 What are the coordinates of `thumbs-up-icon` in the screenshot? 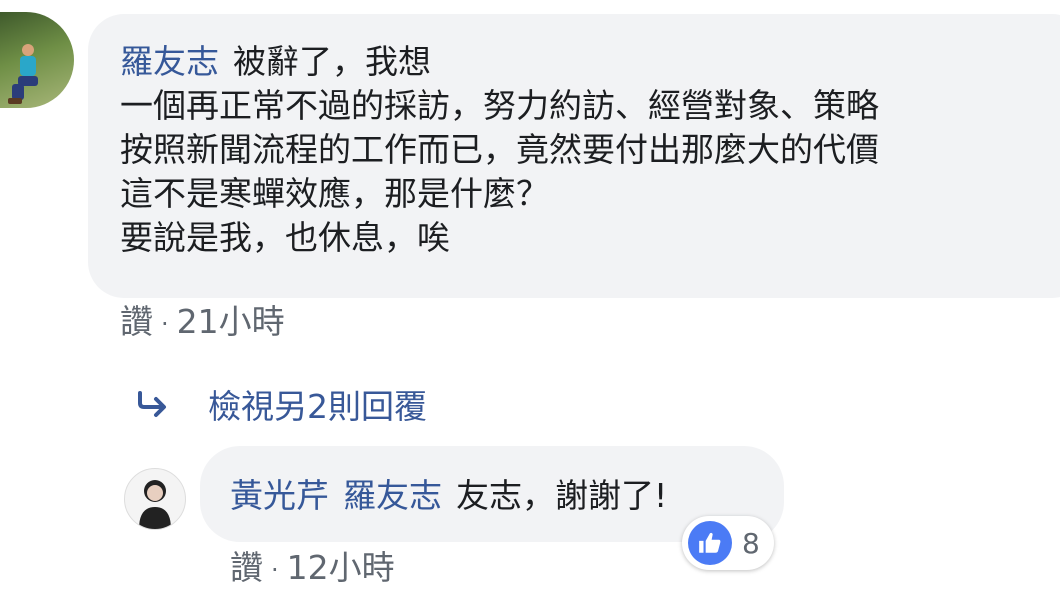 It's located at (710, 543).